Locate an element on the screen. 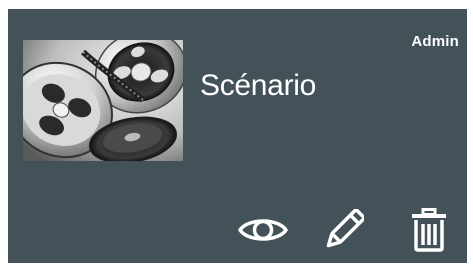 The height and width of the screenshot is (269, 473). delete-button is located at coordinates (429, 230).